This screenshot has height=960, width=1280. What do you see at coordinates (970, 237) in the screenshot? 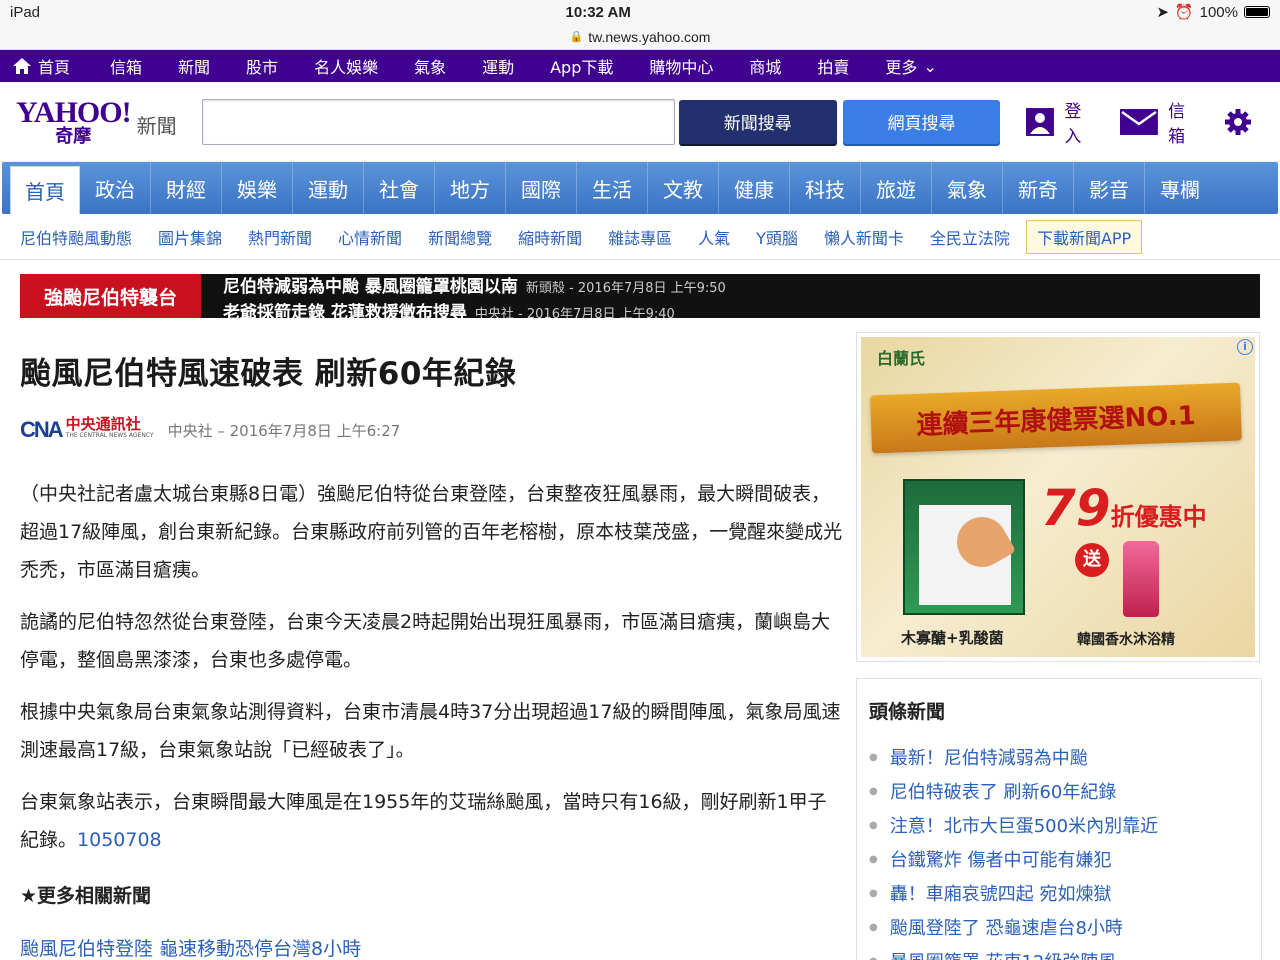
I see `subnav-legislature: 全民立法院` at bounding box center [970, 237].